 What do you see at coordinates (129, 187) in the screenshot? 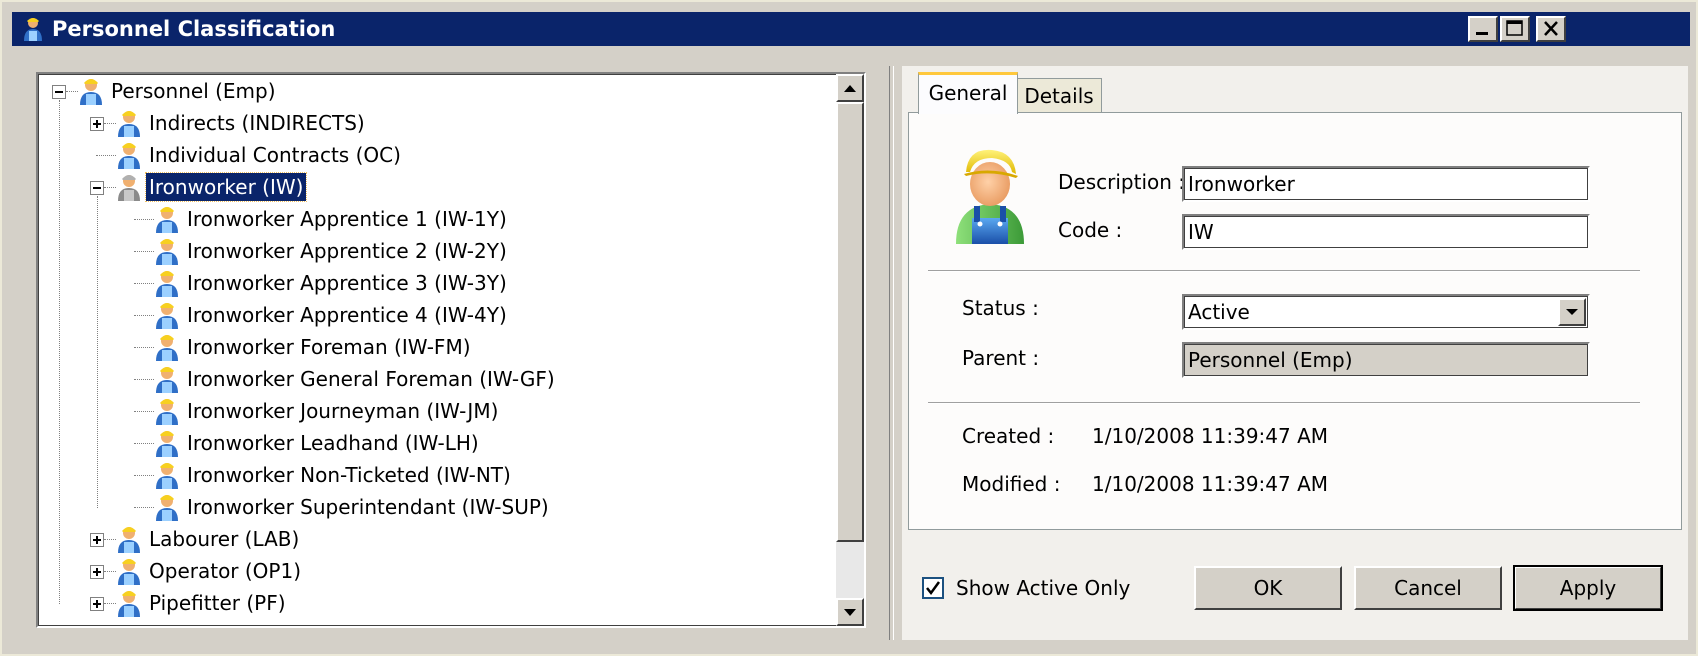
I see `person-gray-icon` at bounding box center [129, 187].